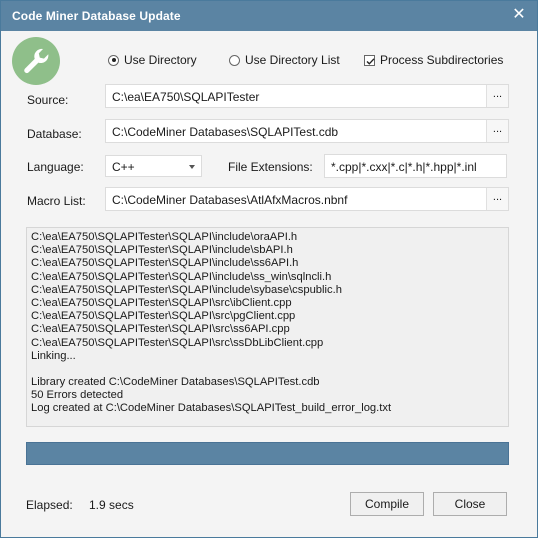 This screenshot has width=538, height=538. I want to click on file-extensions-field: *.cpp|*.cxx|*.c|*.h|*.hpp|*.inl, so click(415, 166).